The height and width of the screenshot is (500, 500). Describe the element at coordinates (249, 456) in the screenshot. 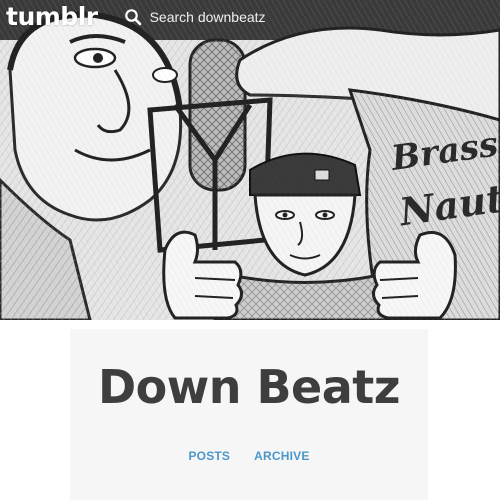

I see `blog-nav: POSTS ARCHIVE` at that location.